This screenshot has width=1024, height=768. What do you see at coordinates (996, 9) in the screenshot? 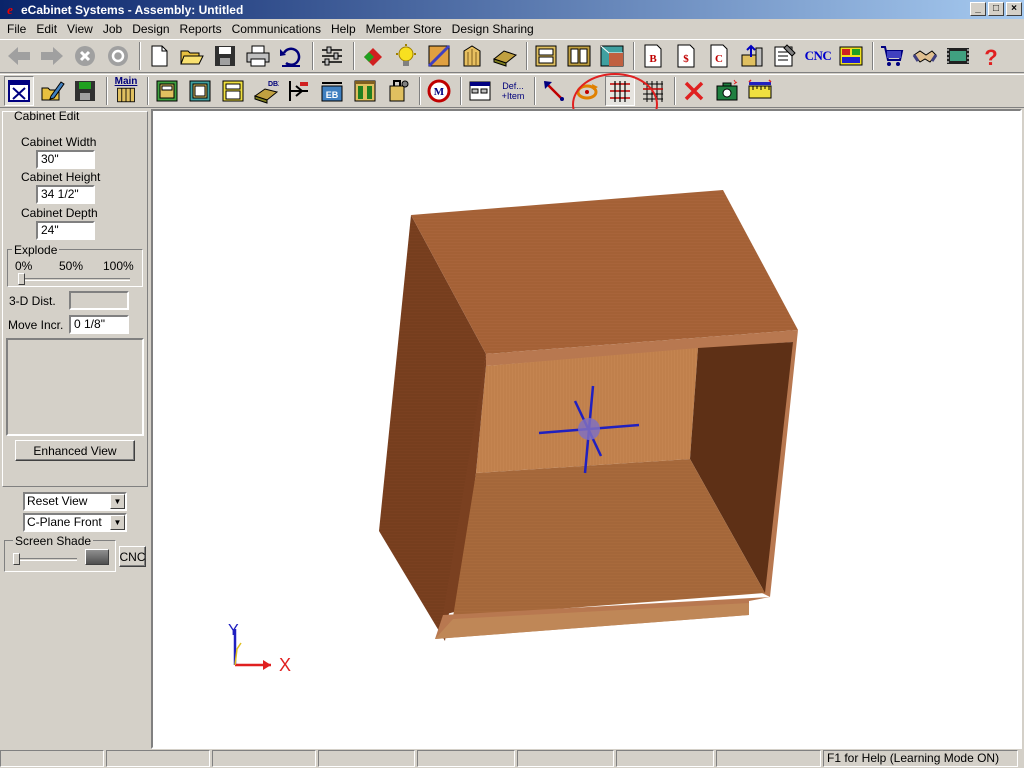
I see `maximize-button: □` at bounding box center [996, 9].